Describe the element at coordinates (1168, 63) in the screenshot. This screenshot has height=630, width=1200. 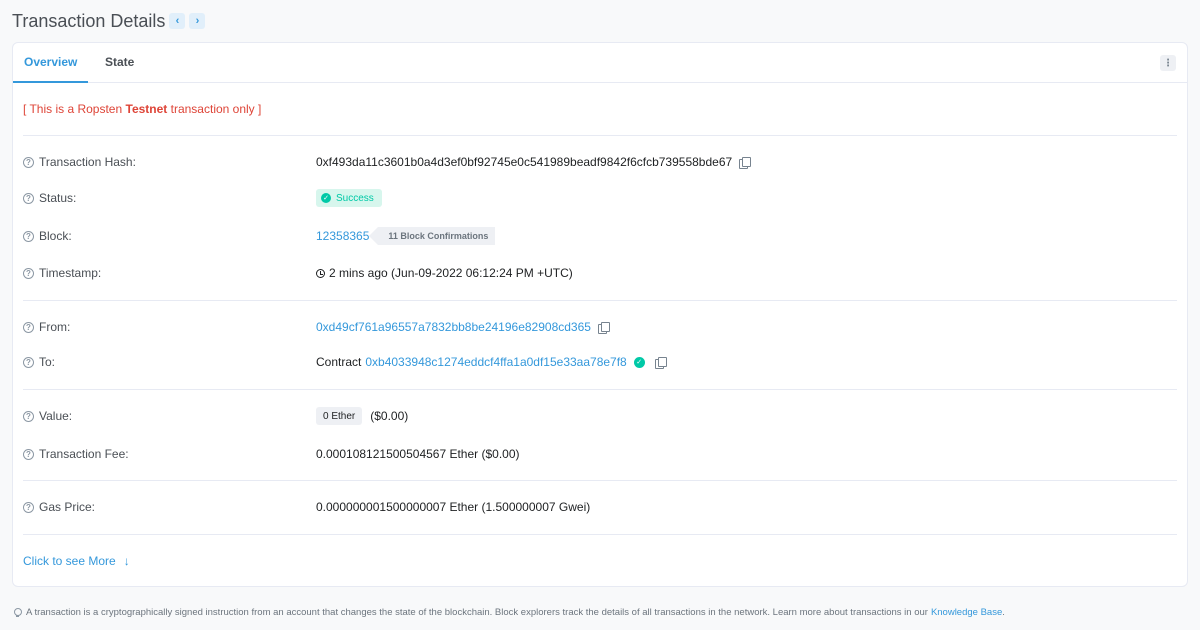
I see `more-options-button: ⋮` at that location.